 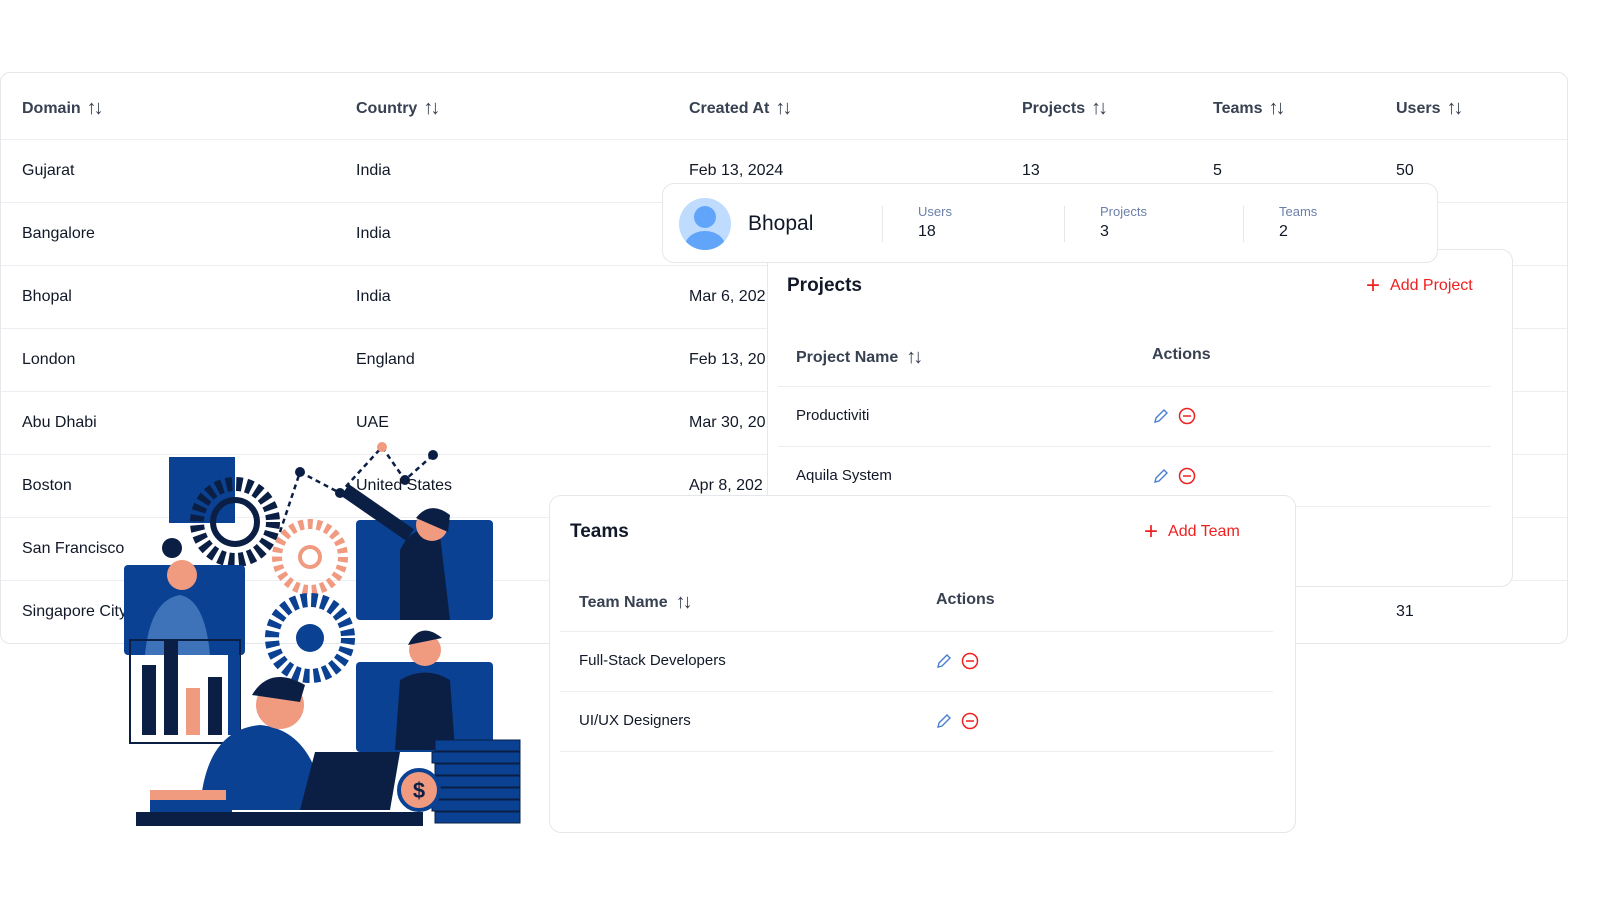 I want to click on team-illustration: $, so click(x=322, y=634).